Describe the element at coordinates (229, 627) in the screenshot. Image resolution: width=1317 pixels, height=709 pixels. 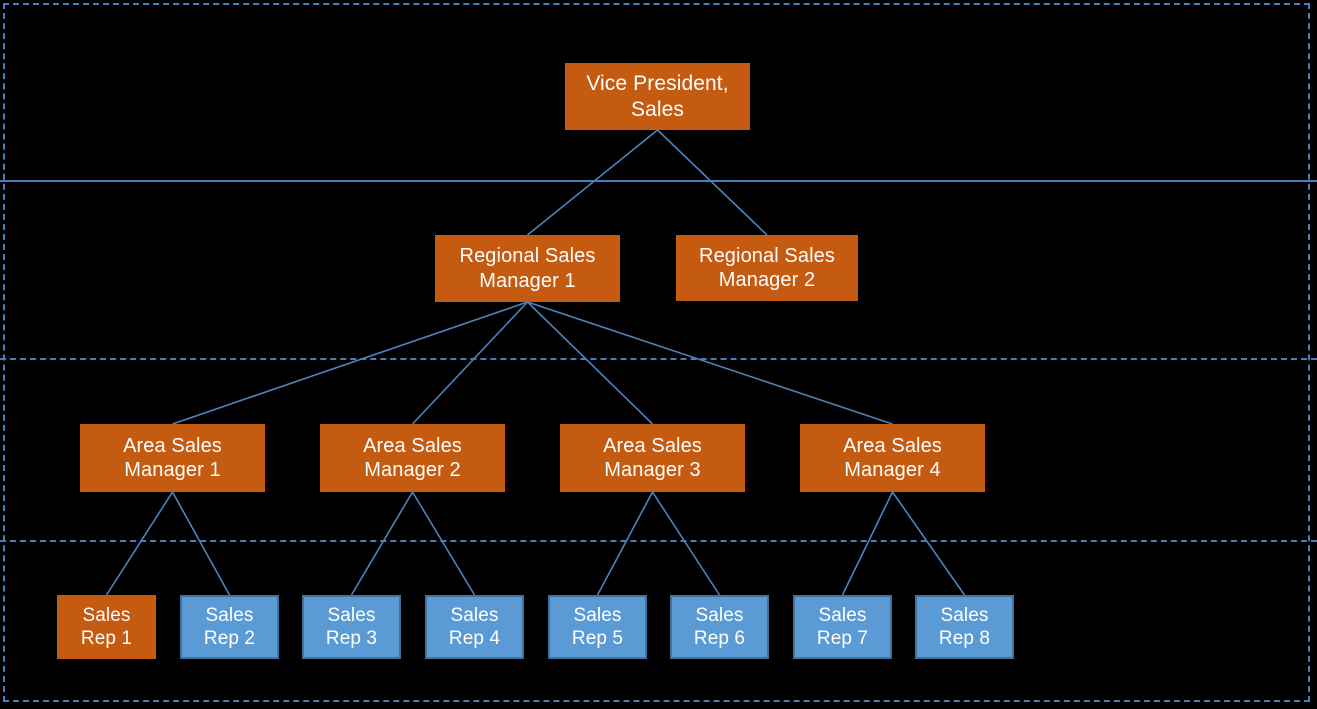
I see `node-sales-rep-2: Sales Rep 2` at that location.